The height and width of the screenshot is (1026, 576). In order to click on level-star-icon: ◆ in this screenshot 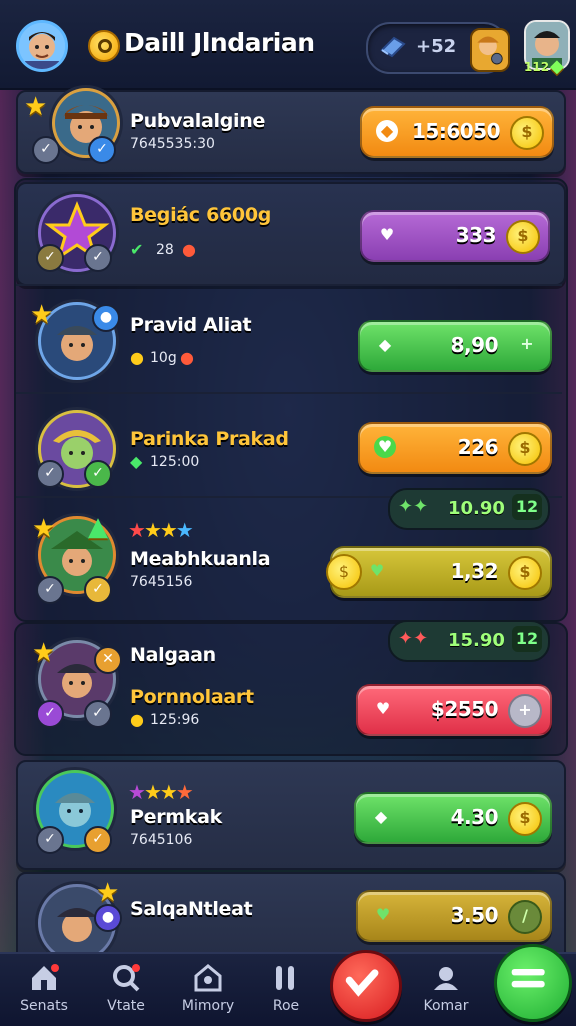, I will do `click(557, 66)`.